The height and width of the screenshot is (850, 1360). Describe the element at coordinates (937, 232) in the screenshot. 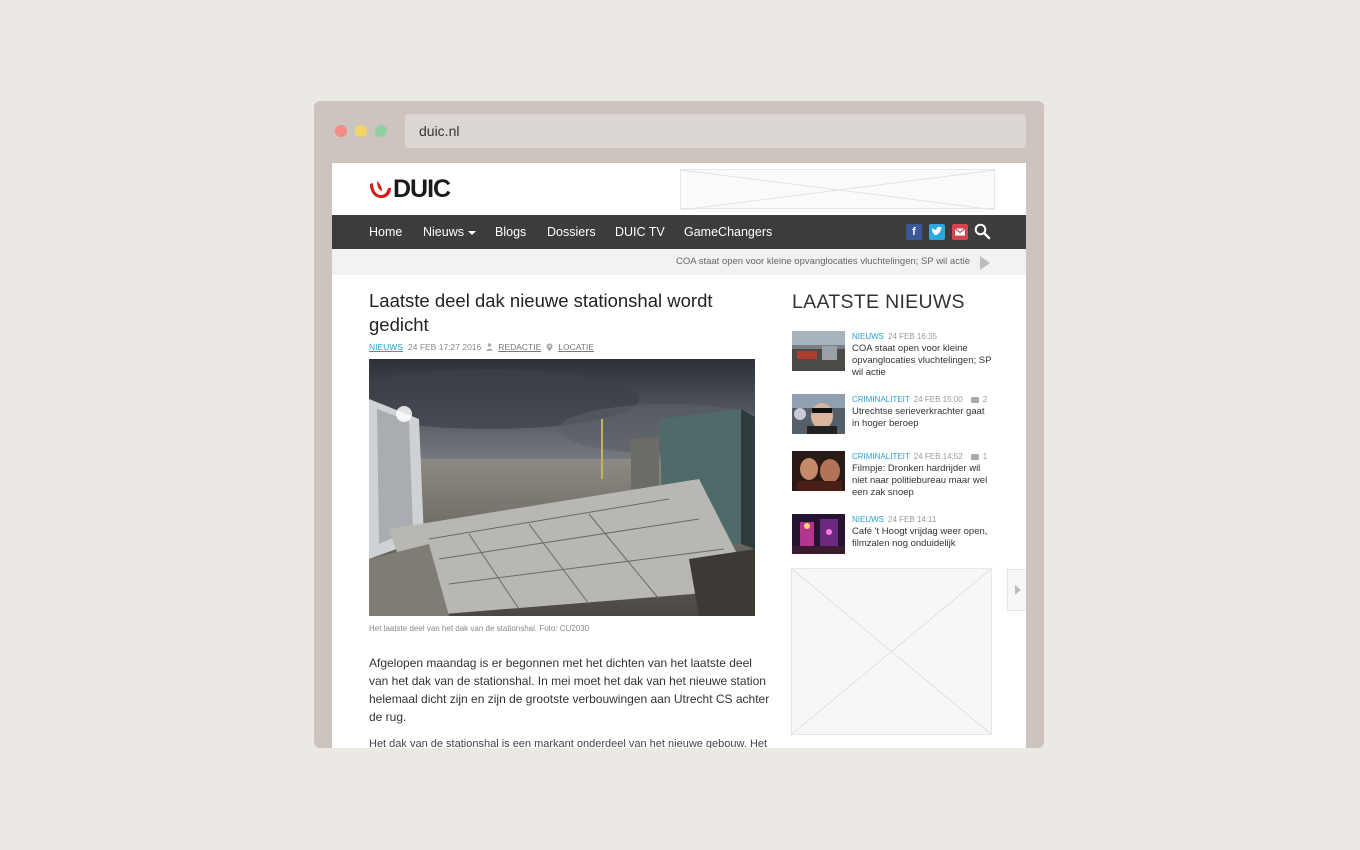

I see `twitter-icon` at that location.